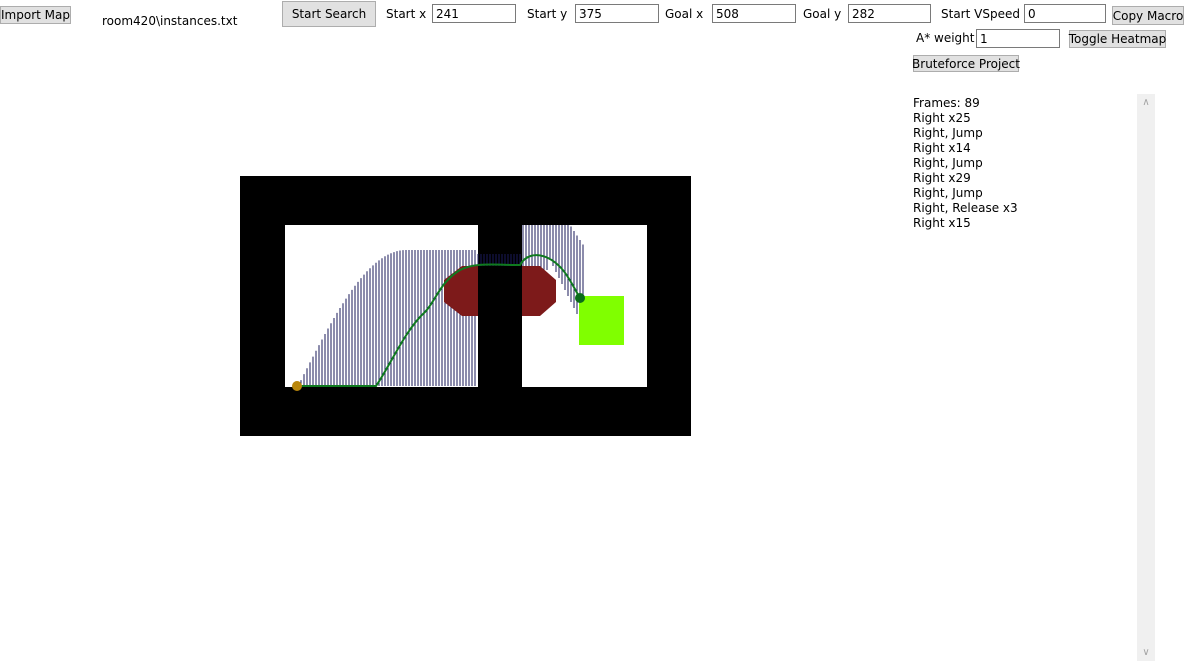 The height and width of the screenshot is (661, 1184). I want to click on goal-zone, so click(601, 320).